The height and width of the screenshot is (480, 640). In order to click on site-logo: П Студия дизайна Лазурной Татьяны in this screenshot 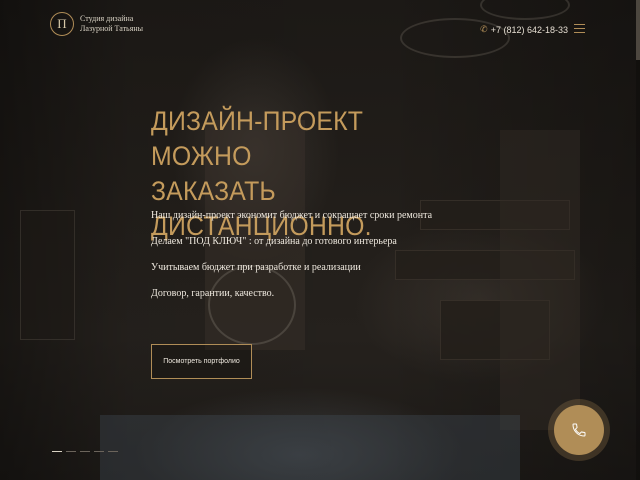, I will do `click(96, 24)`.